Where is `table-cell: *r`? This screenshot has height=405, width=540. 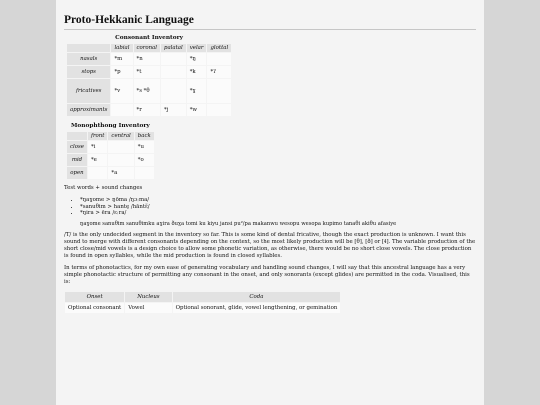
table-cell: *r is located at coordinates (146, 110).